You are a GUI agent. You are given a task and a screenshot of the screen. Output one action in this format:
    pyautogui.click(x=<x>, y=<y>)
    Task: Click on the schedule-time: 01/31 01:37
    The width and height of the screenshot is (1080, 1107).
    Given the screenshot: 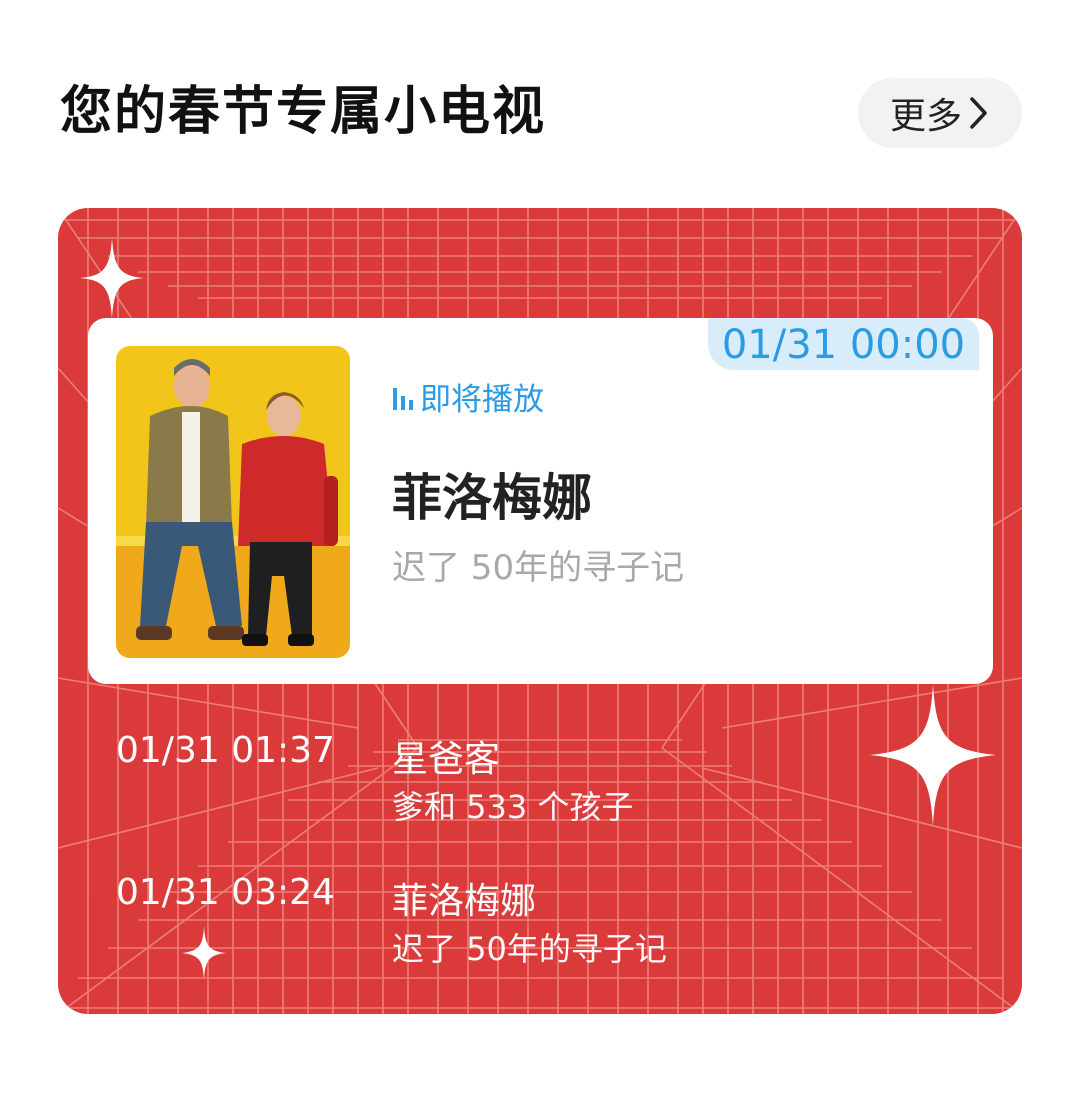 What is the action you would take?
    pyautogui.click(x=225, y=750)
    